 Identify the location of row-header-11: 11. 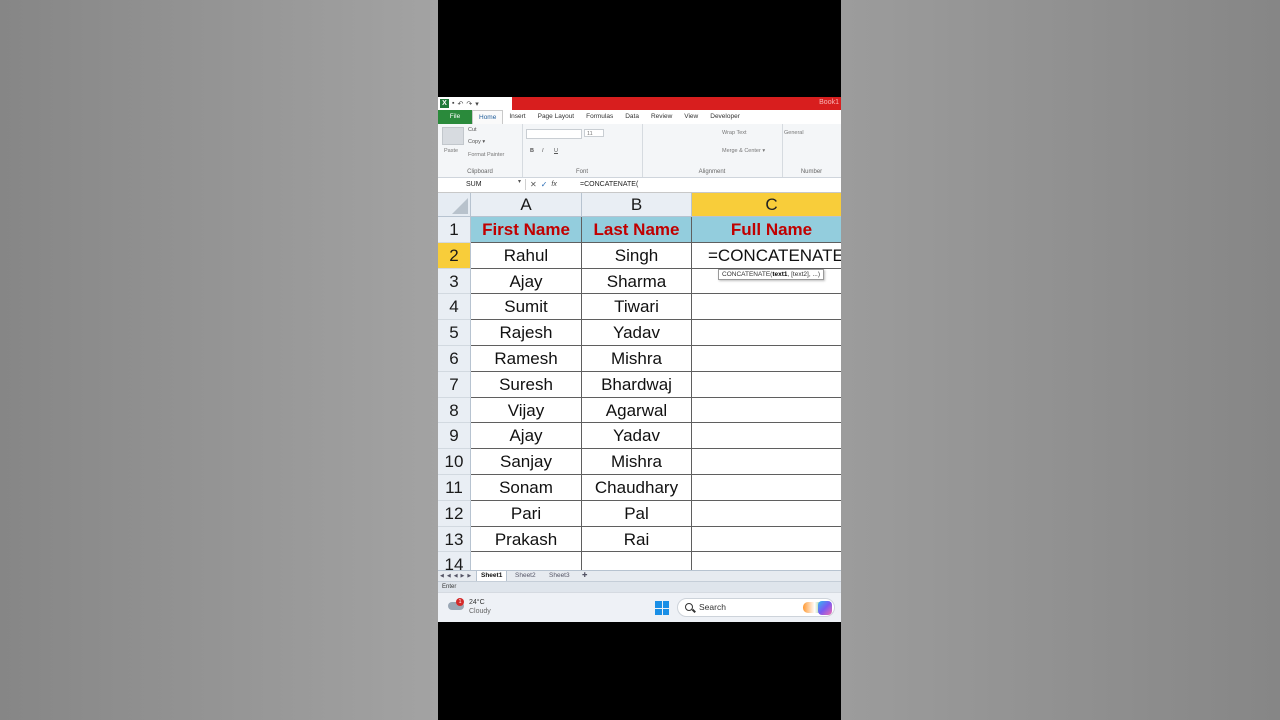
(454, 488).